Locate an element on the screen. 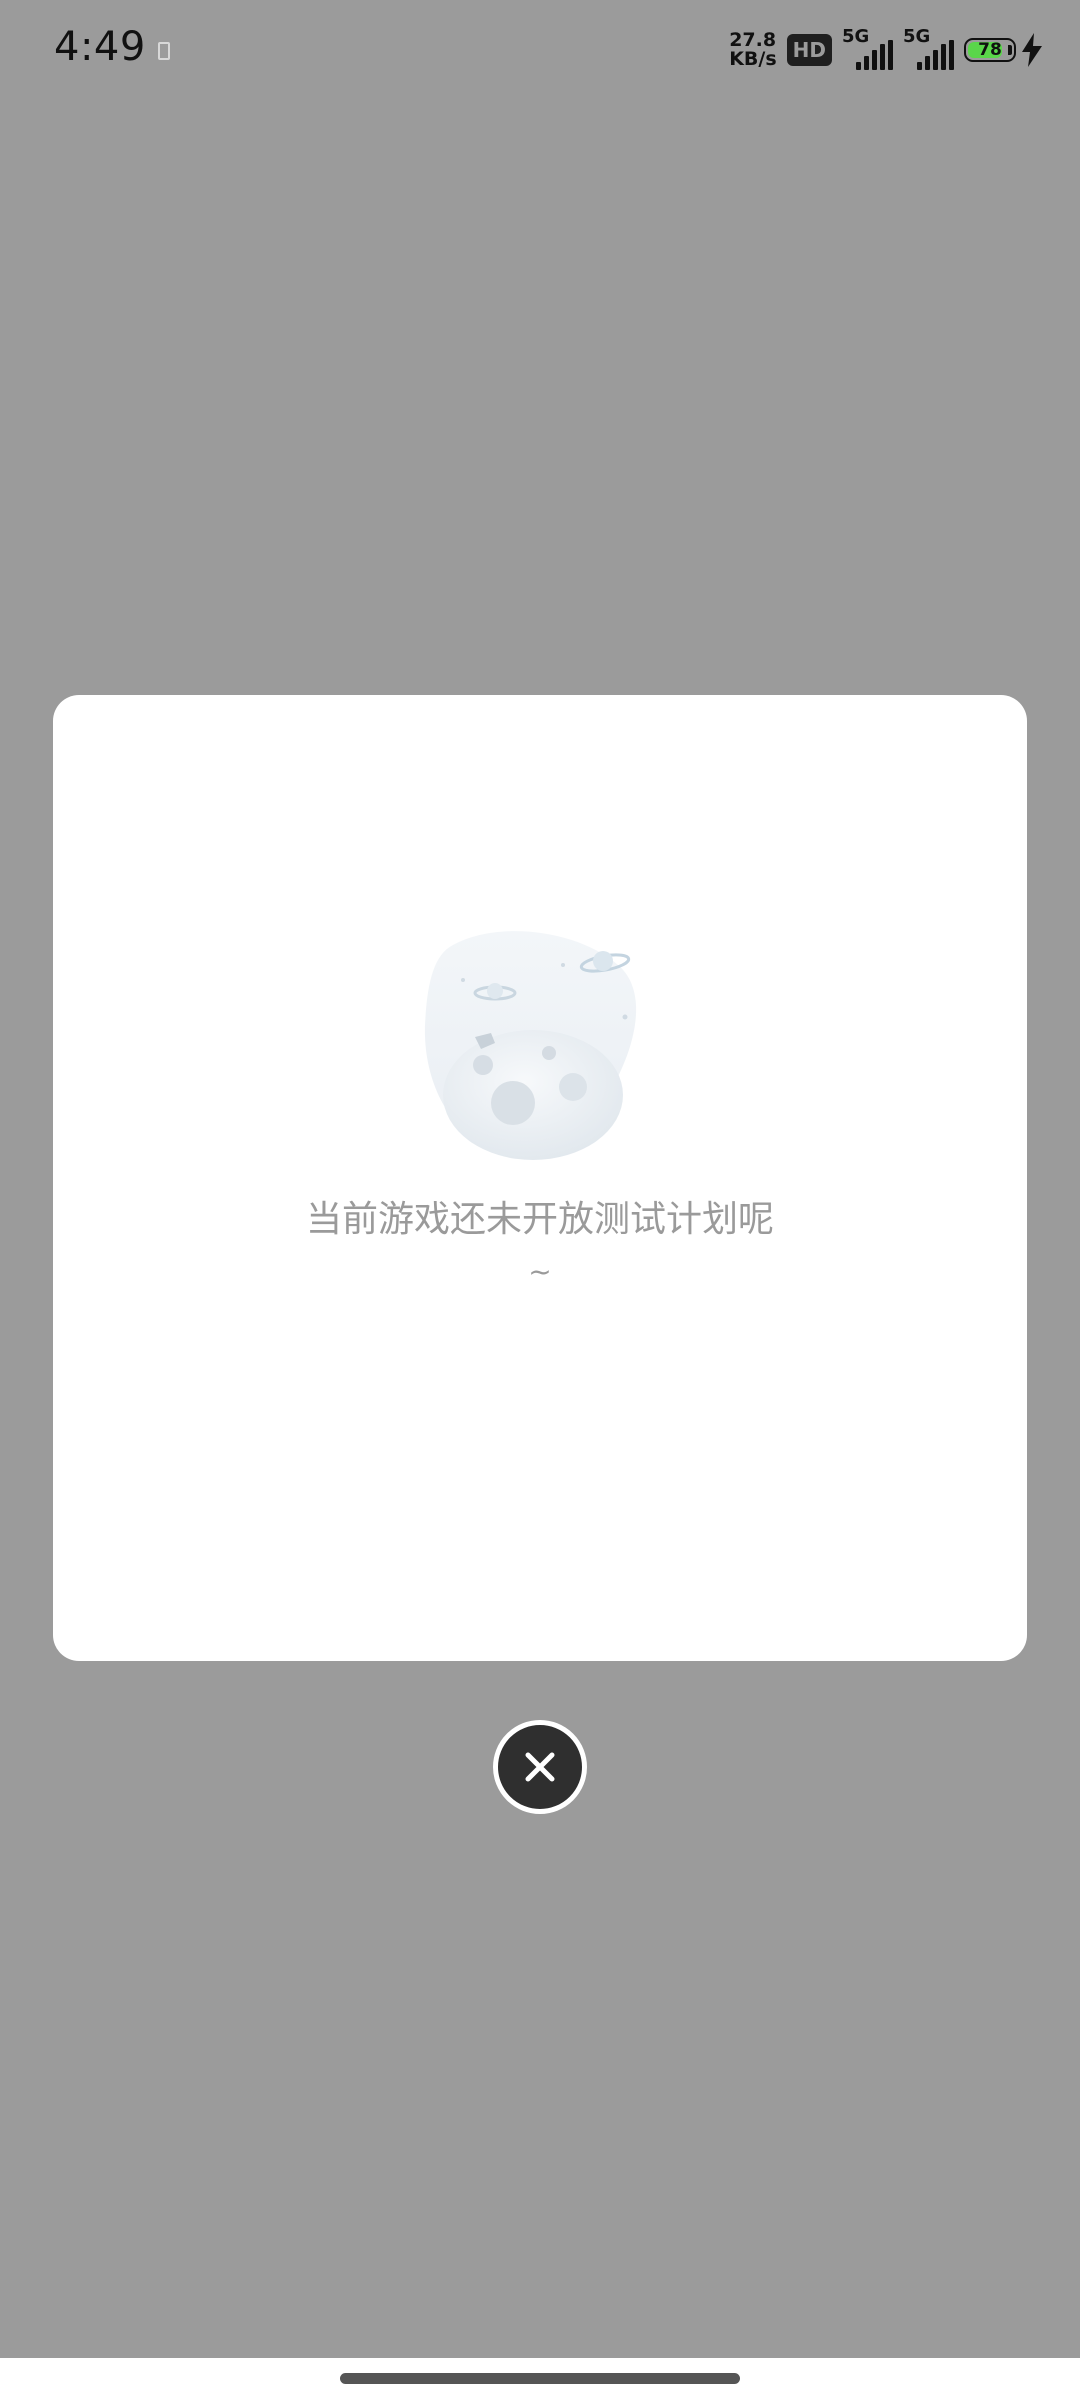  hd-voice-icon: HD is located at coordinates (809, 50).